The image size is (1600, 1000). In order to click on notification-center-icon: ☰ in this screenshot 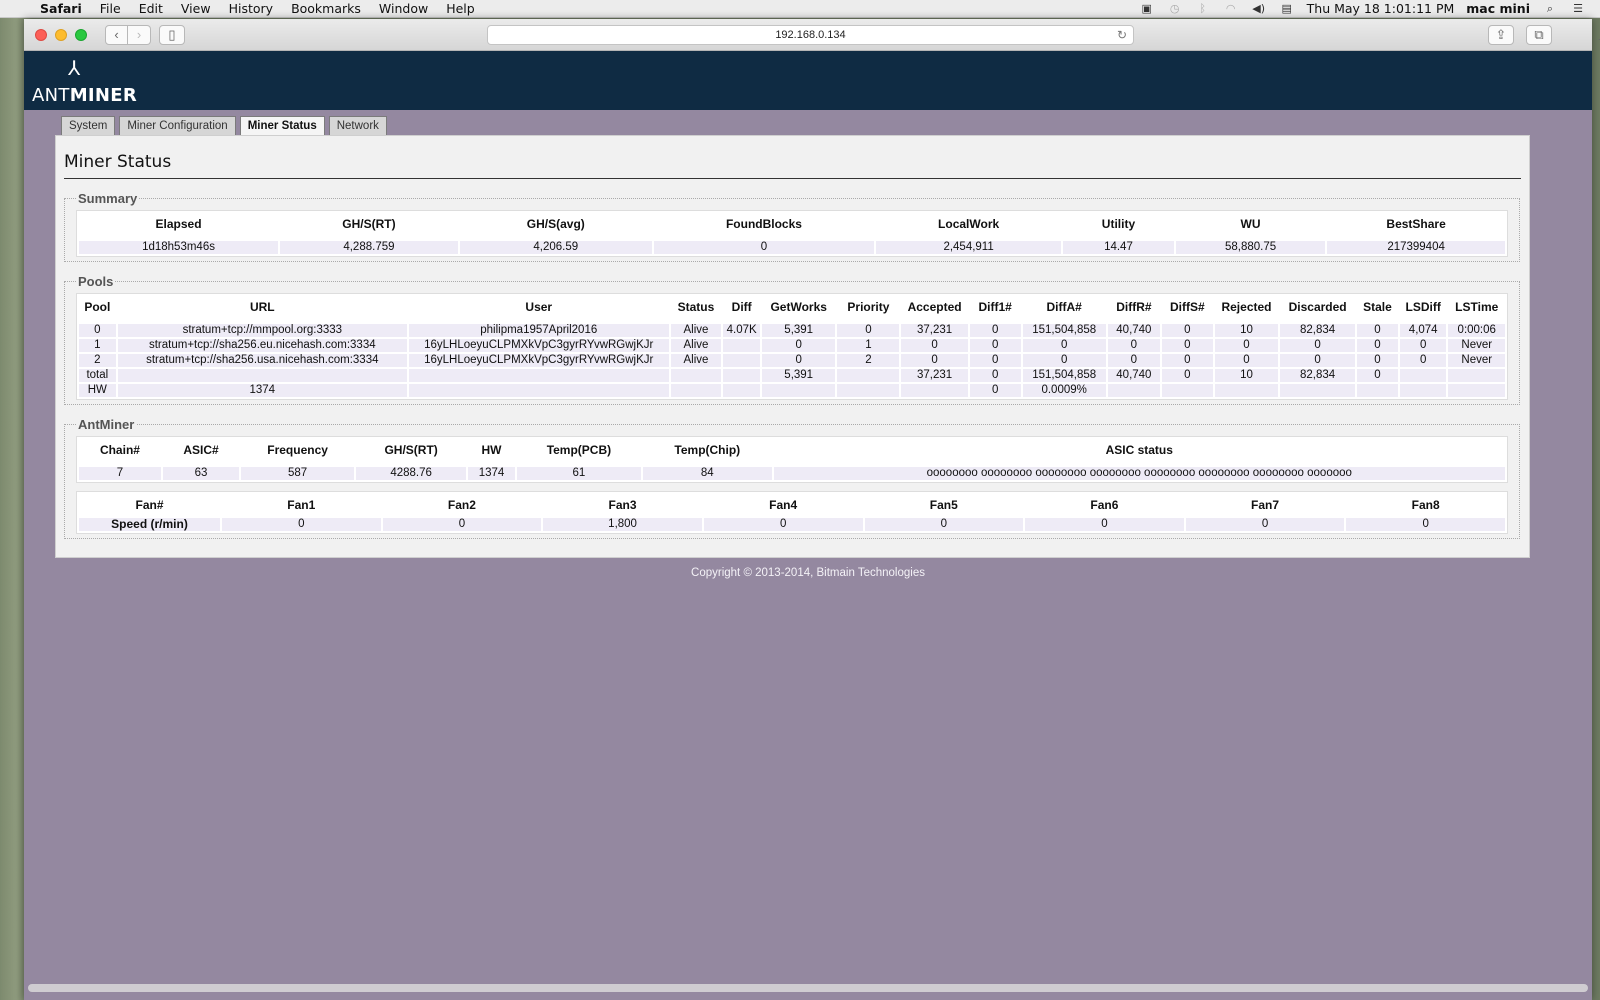, I will do `click(1578, 8)`.